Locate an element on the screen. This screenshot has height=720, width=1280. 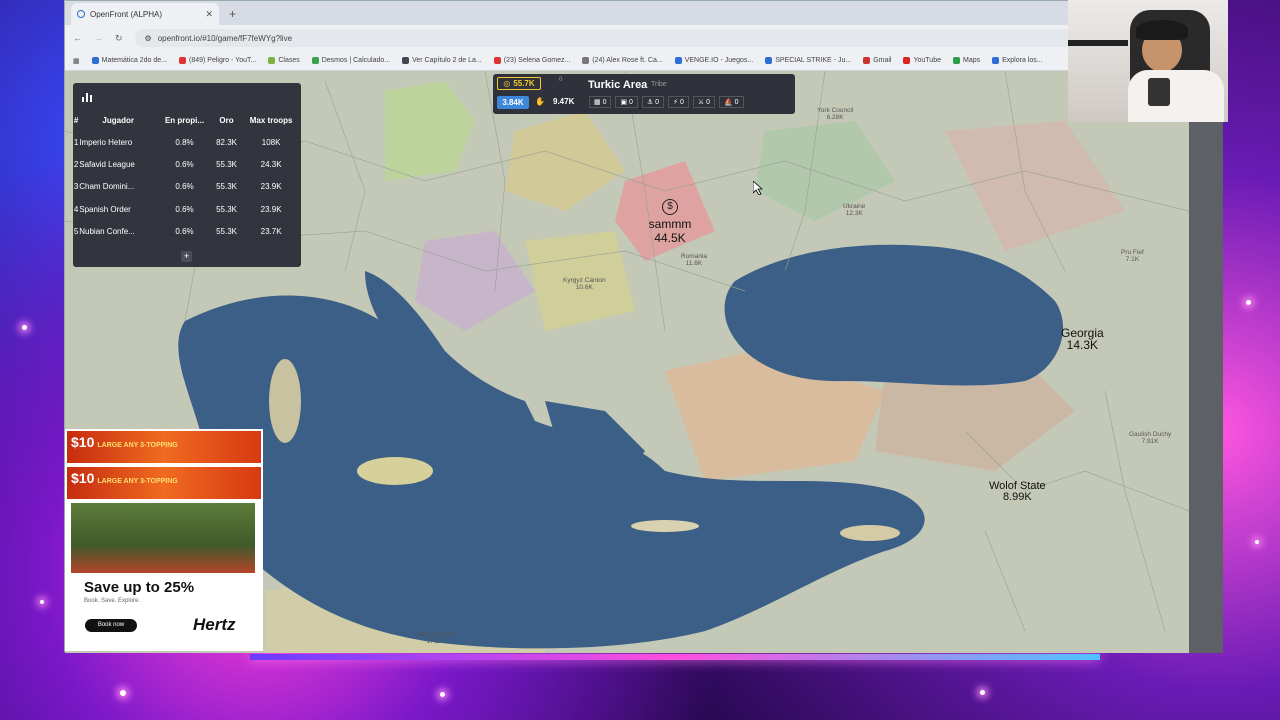
site-info-icon: ⚙ is located at coordinates (148, 38).